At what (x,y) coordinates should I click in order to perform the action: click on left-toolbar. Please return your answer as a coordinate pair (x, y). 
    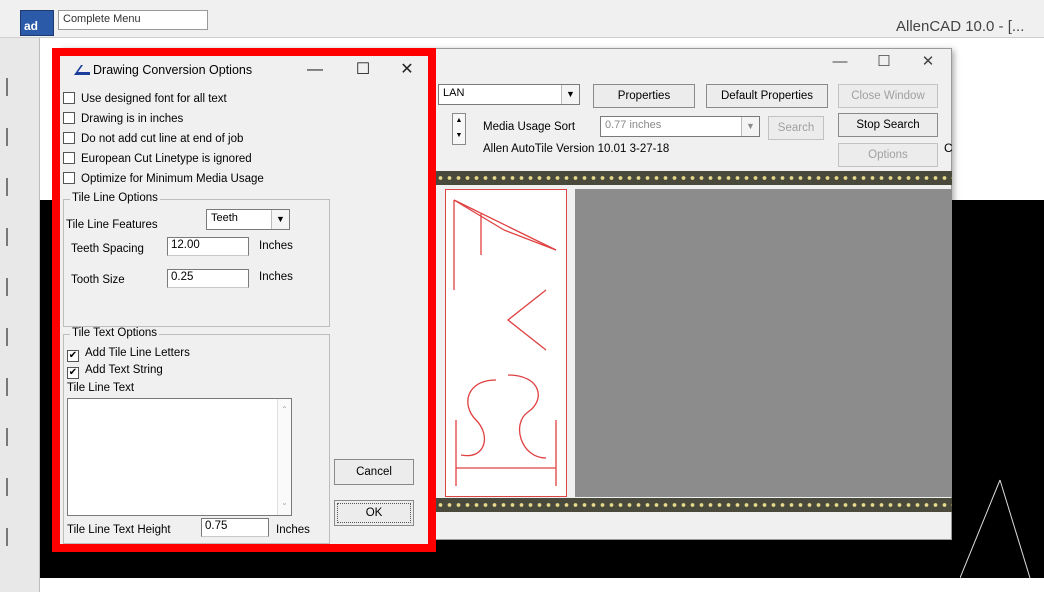
    Looking at the image, I should click on (20, 315).